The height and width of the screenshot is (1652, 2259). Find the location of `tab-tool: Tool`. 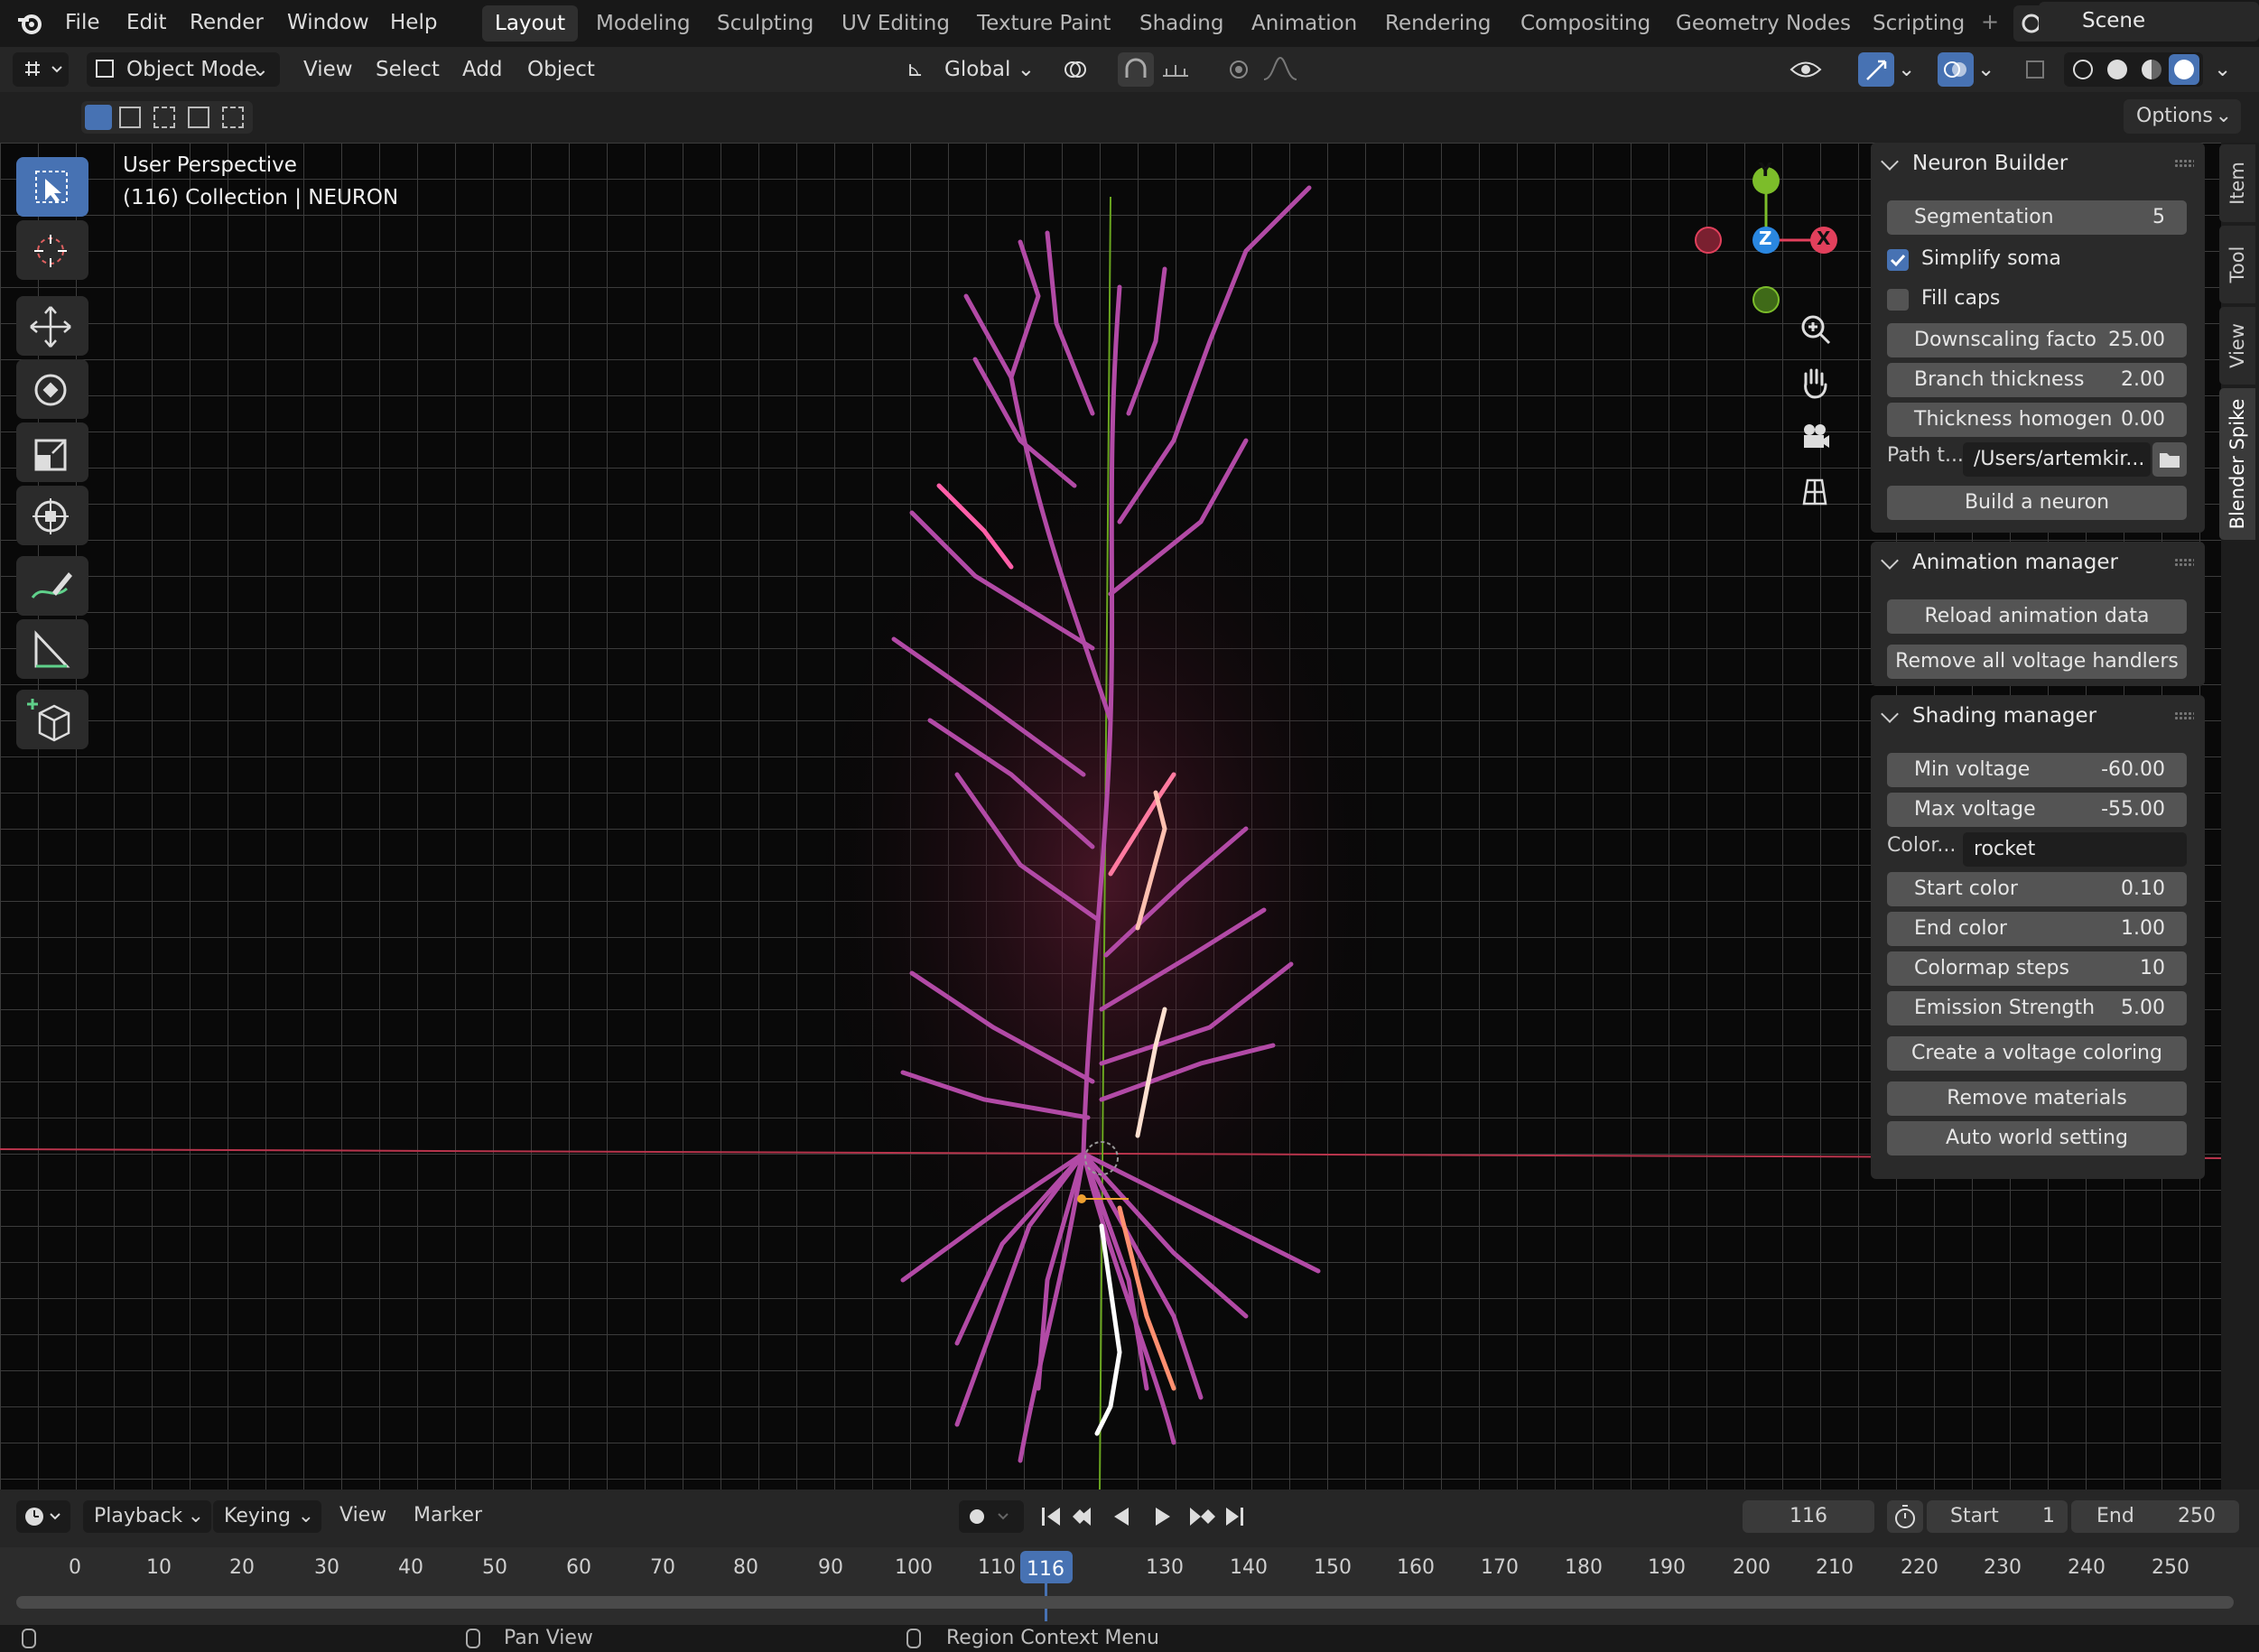

tab-tool: Tool is located at coordinates (2237, 264).